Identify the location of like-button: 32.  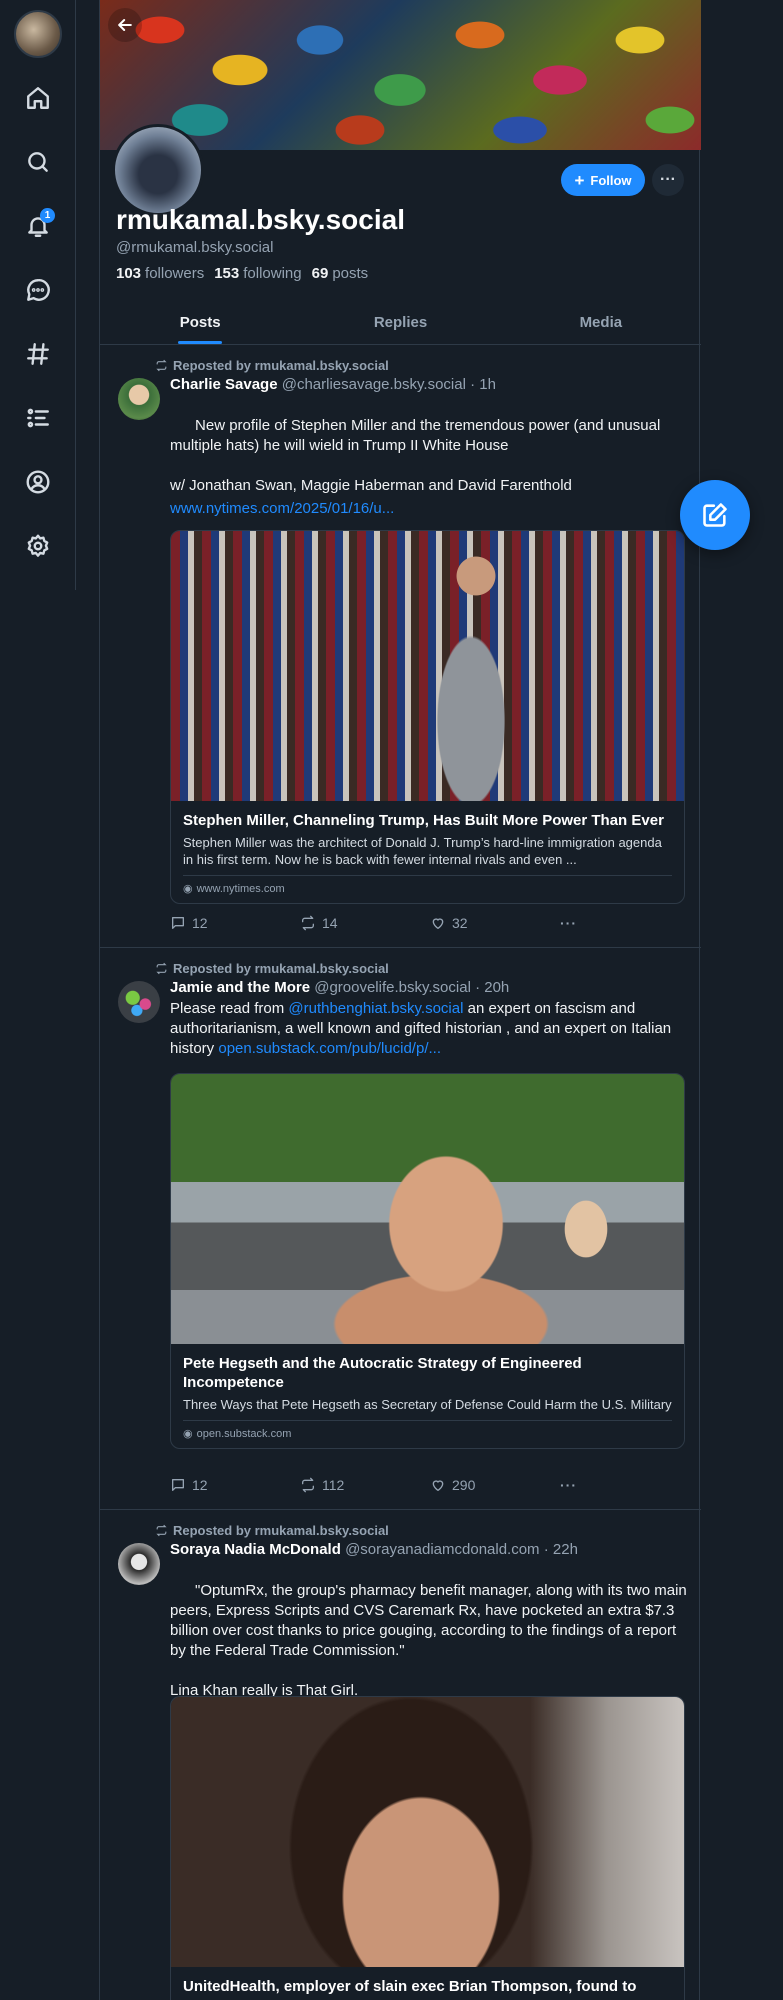
(495, 923).